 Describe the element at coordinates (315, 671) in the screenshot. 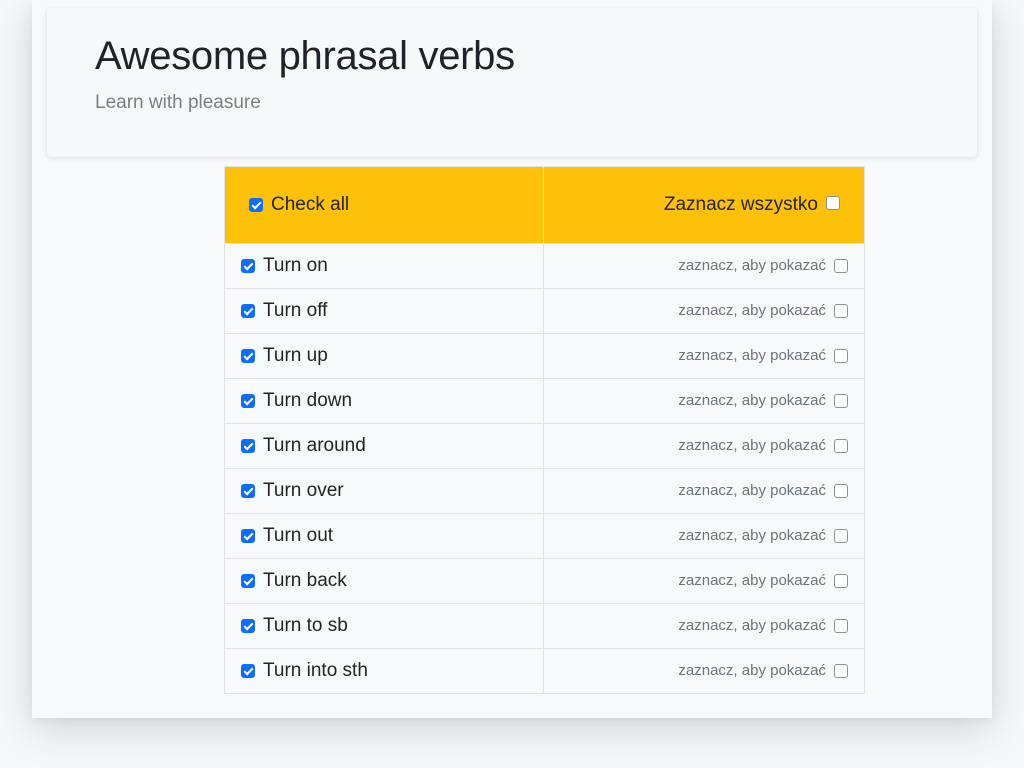

I see `verb-label: Turn into sth` at that location.